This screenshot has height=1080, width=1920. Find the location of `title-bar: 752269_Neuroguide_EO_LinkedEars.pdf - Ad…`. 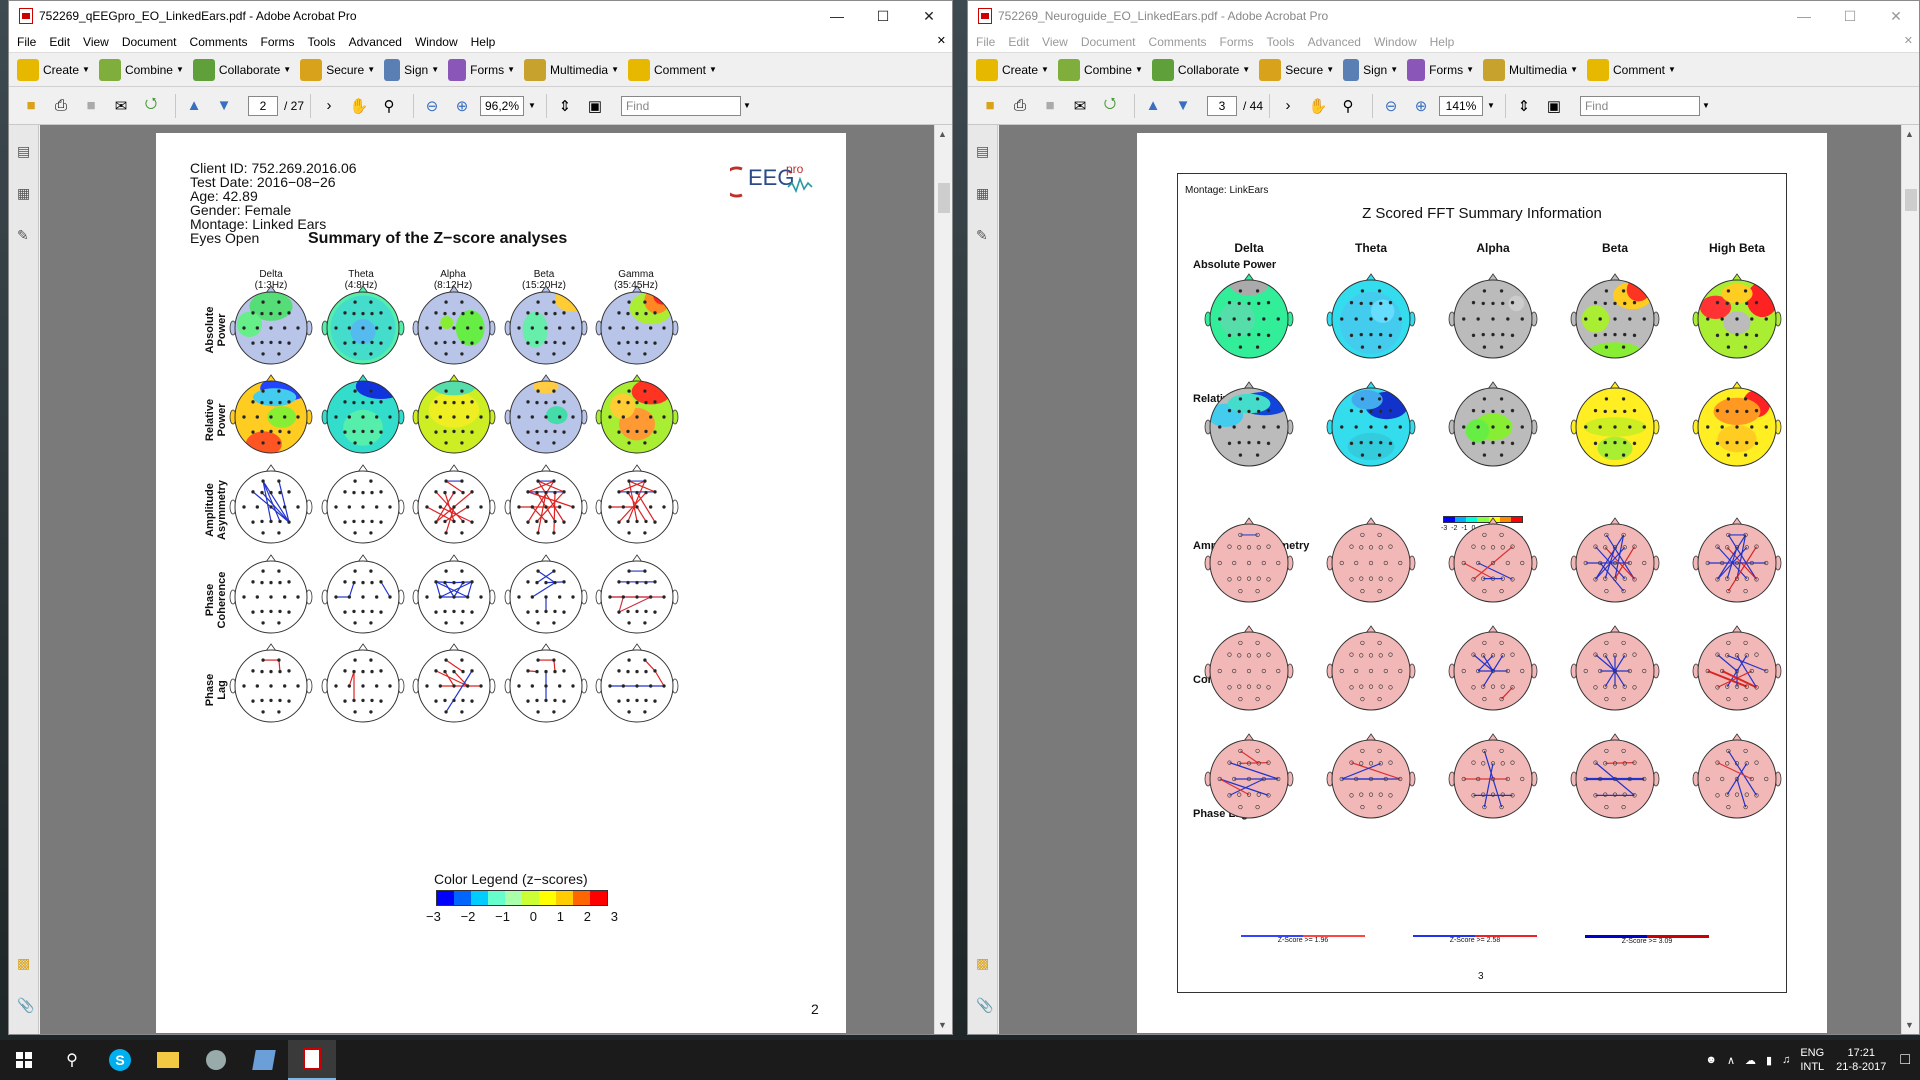

title-bar: 752269_Neuroguide_EO_LinkedEars.pdf - Ad… is located at coordinates (1443, 16).